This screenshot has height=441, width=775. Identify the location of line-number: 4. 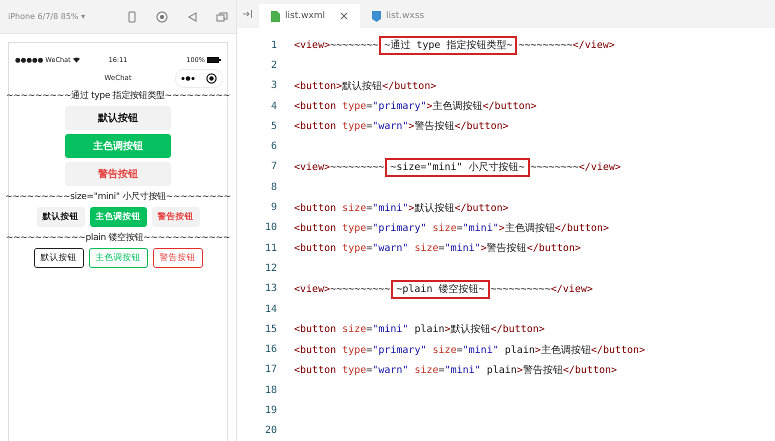
(274, 106).